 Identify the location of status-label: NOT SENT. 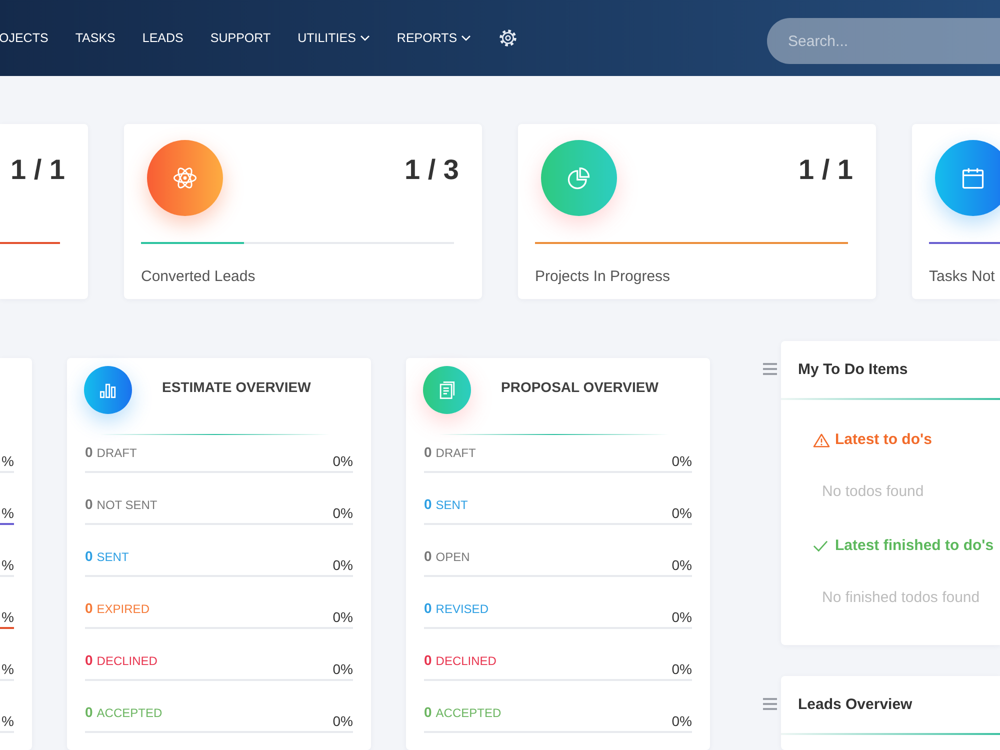
(127, 505).